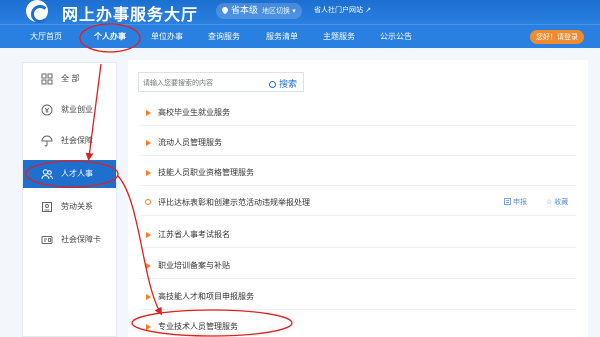  Describe the element at coordinates (46, 37) in the screenshot. I see `nav-home: 大厅首页` at that location.